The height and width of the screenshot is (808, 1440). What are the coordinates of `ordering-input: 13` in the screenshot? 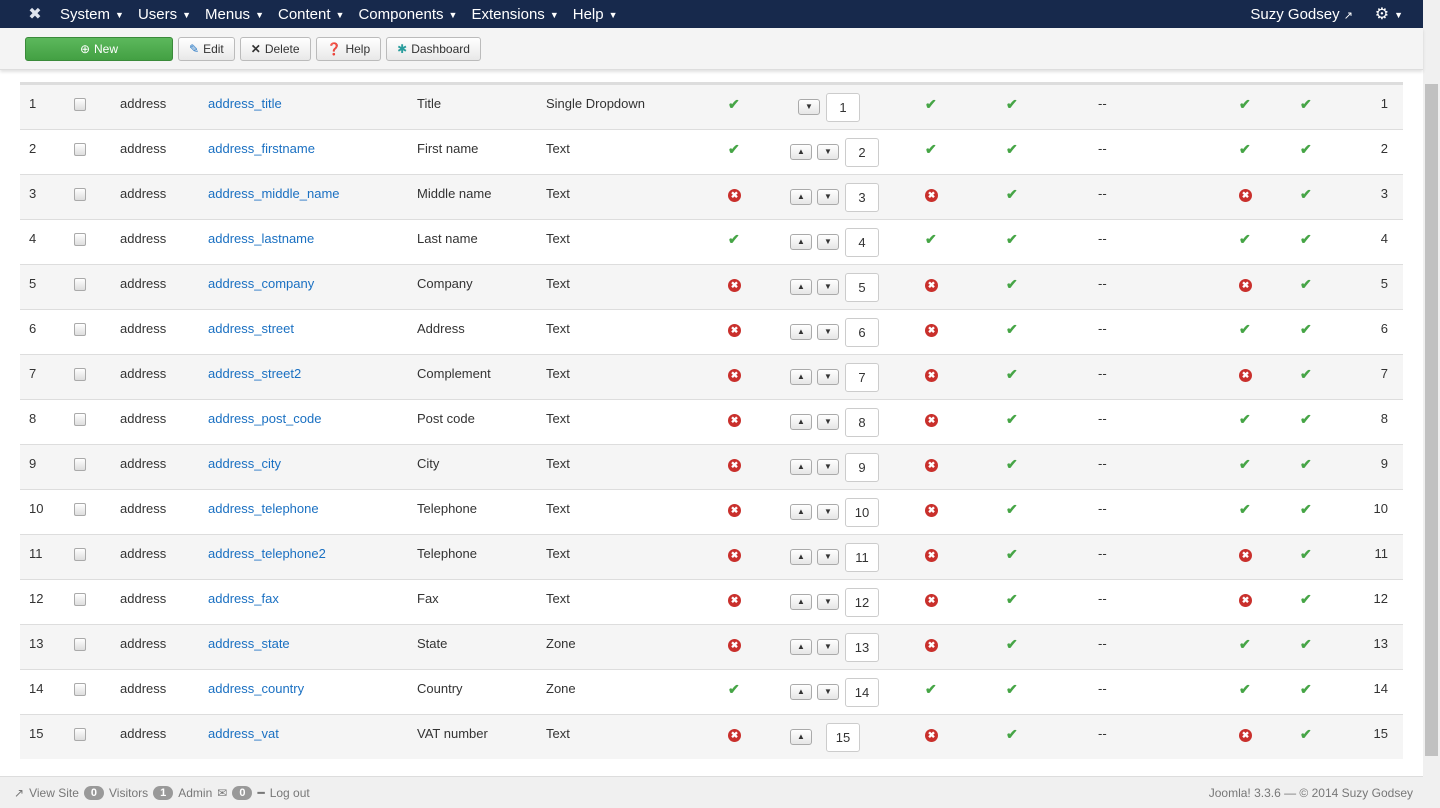 It's located at (862, 647).